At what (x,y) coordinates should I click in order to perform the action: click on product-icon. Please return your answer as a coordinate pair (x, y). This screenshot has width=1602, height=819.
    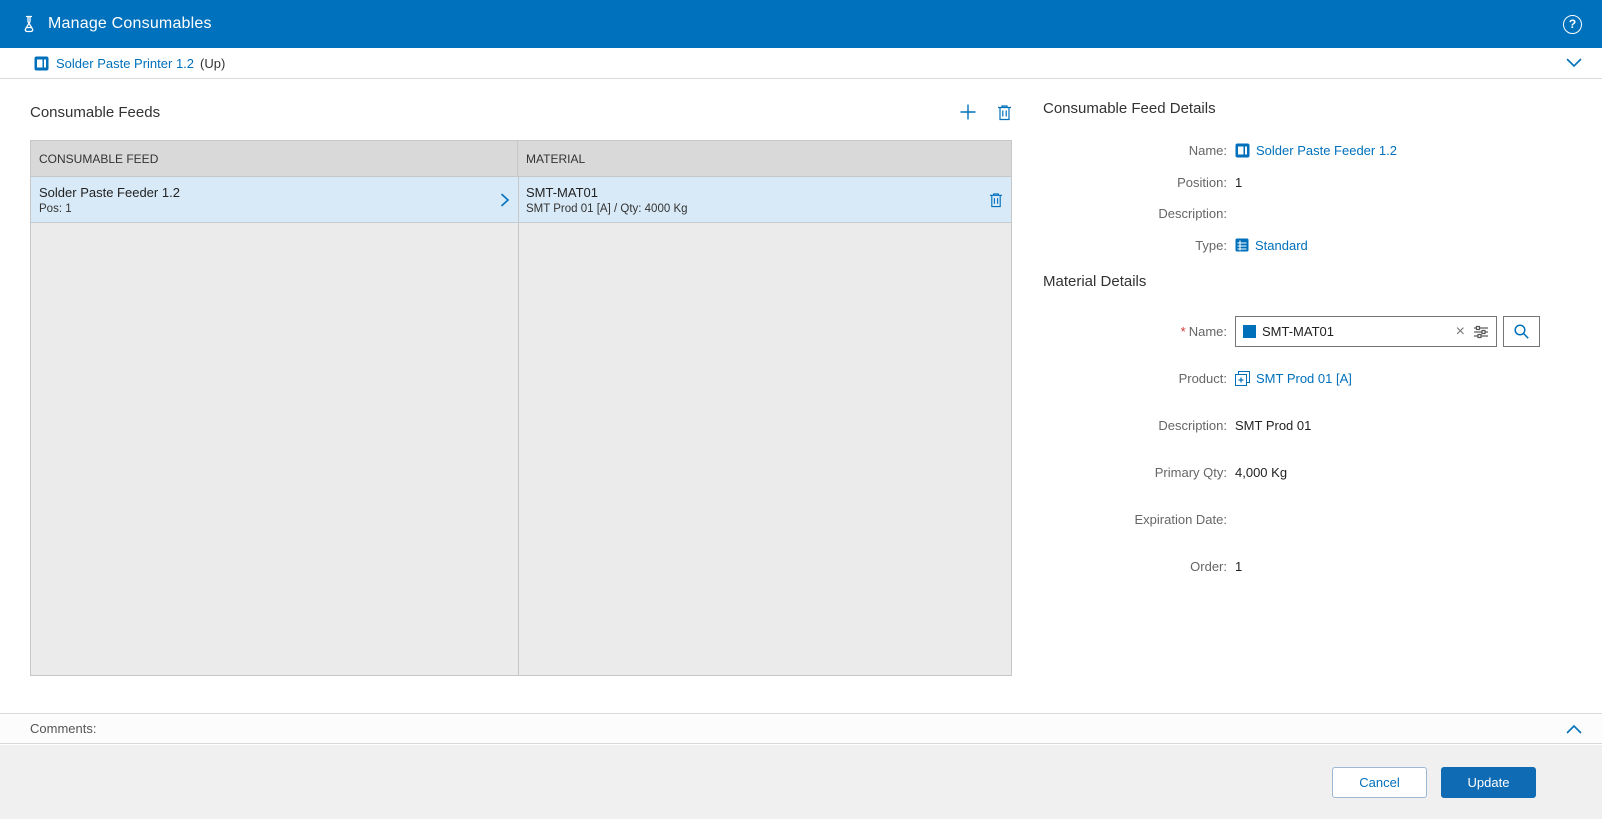
    Looking at the image, I should click on (1242, 378).